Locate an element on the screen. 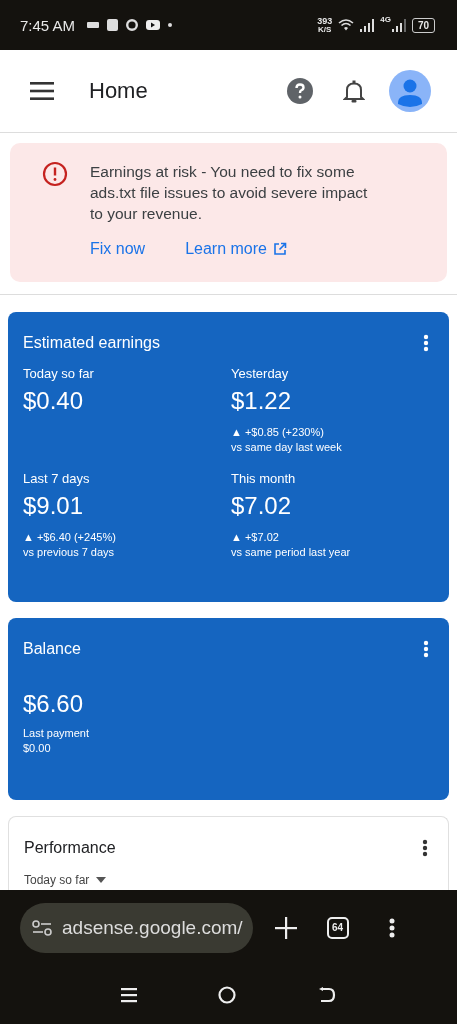 Image resolution: width=457 pixels, height=1024 pixels. page-title: Home is located at coordinates (118, 91).